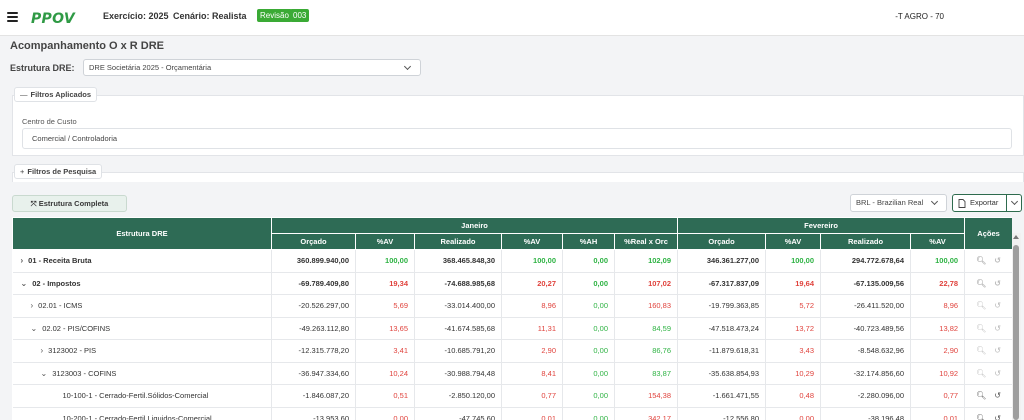 This screenshot has height=420, width=1024. I want to click on table-cell: 3,41, so click(385, 351).